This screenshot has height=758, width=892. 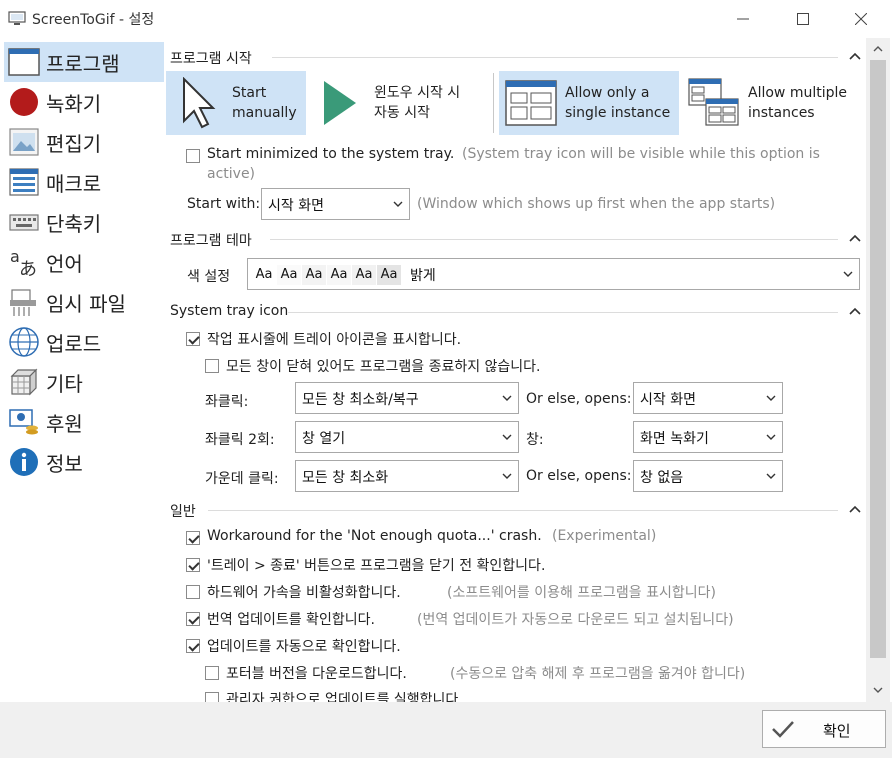 What do you see at coordinates (74, 344) in the screenshot?
I see `sidebar-item-label: 업로드` at bounding box center [74, 344].